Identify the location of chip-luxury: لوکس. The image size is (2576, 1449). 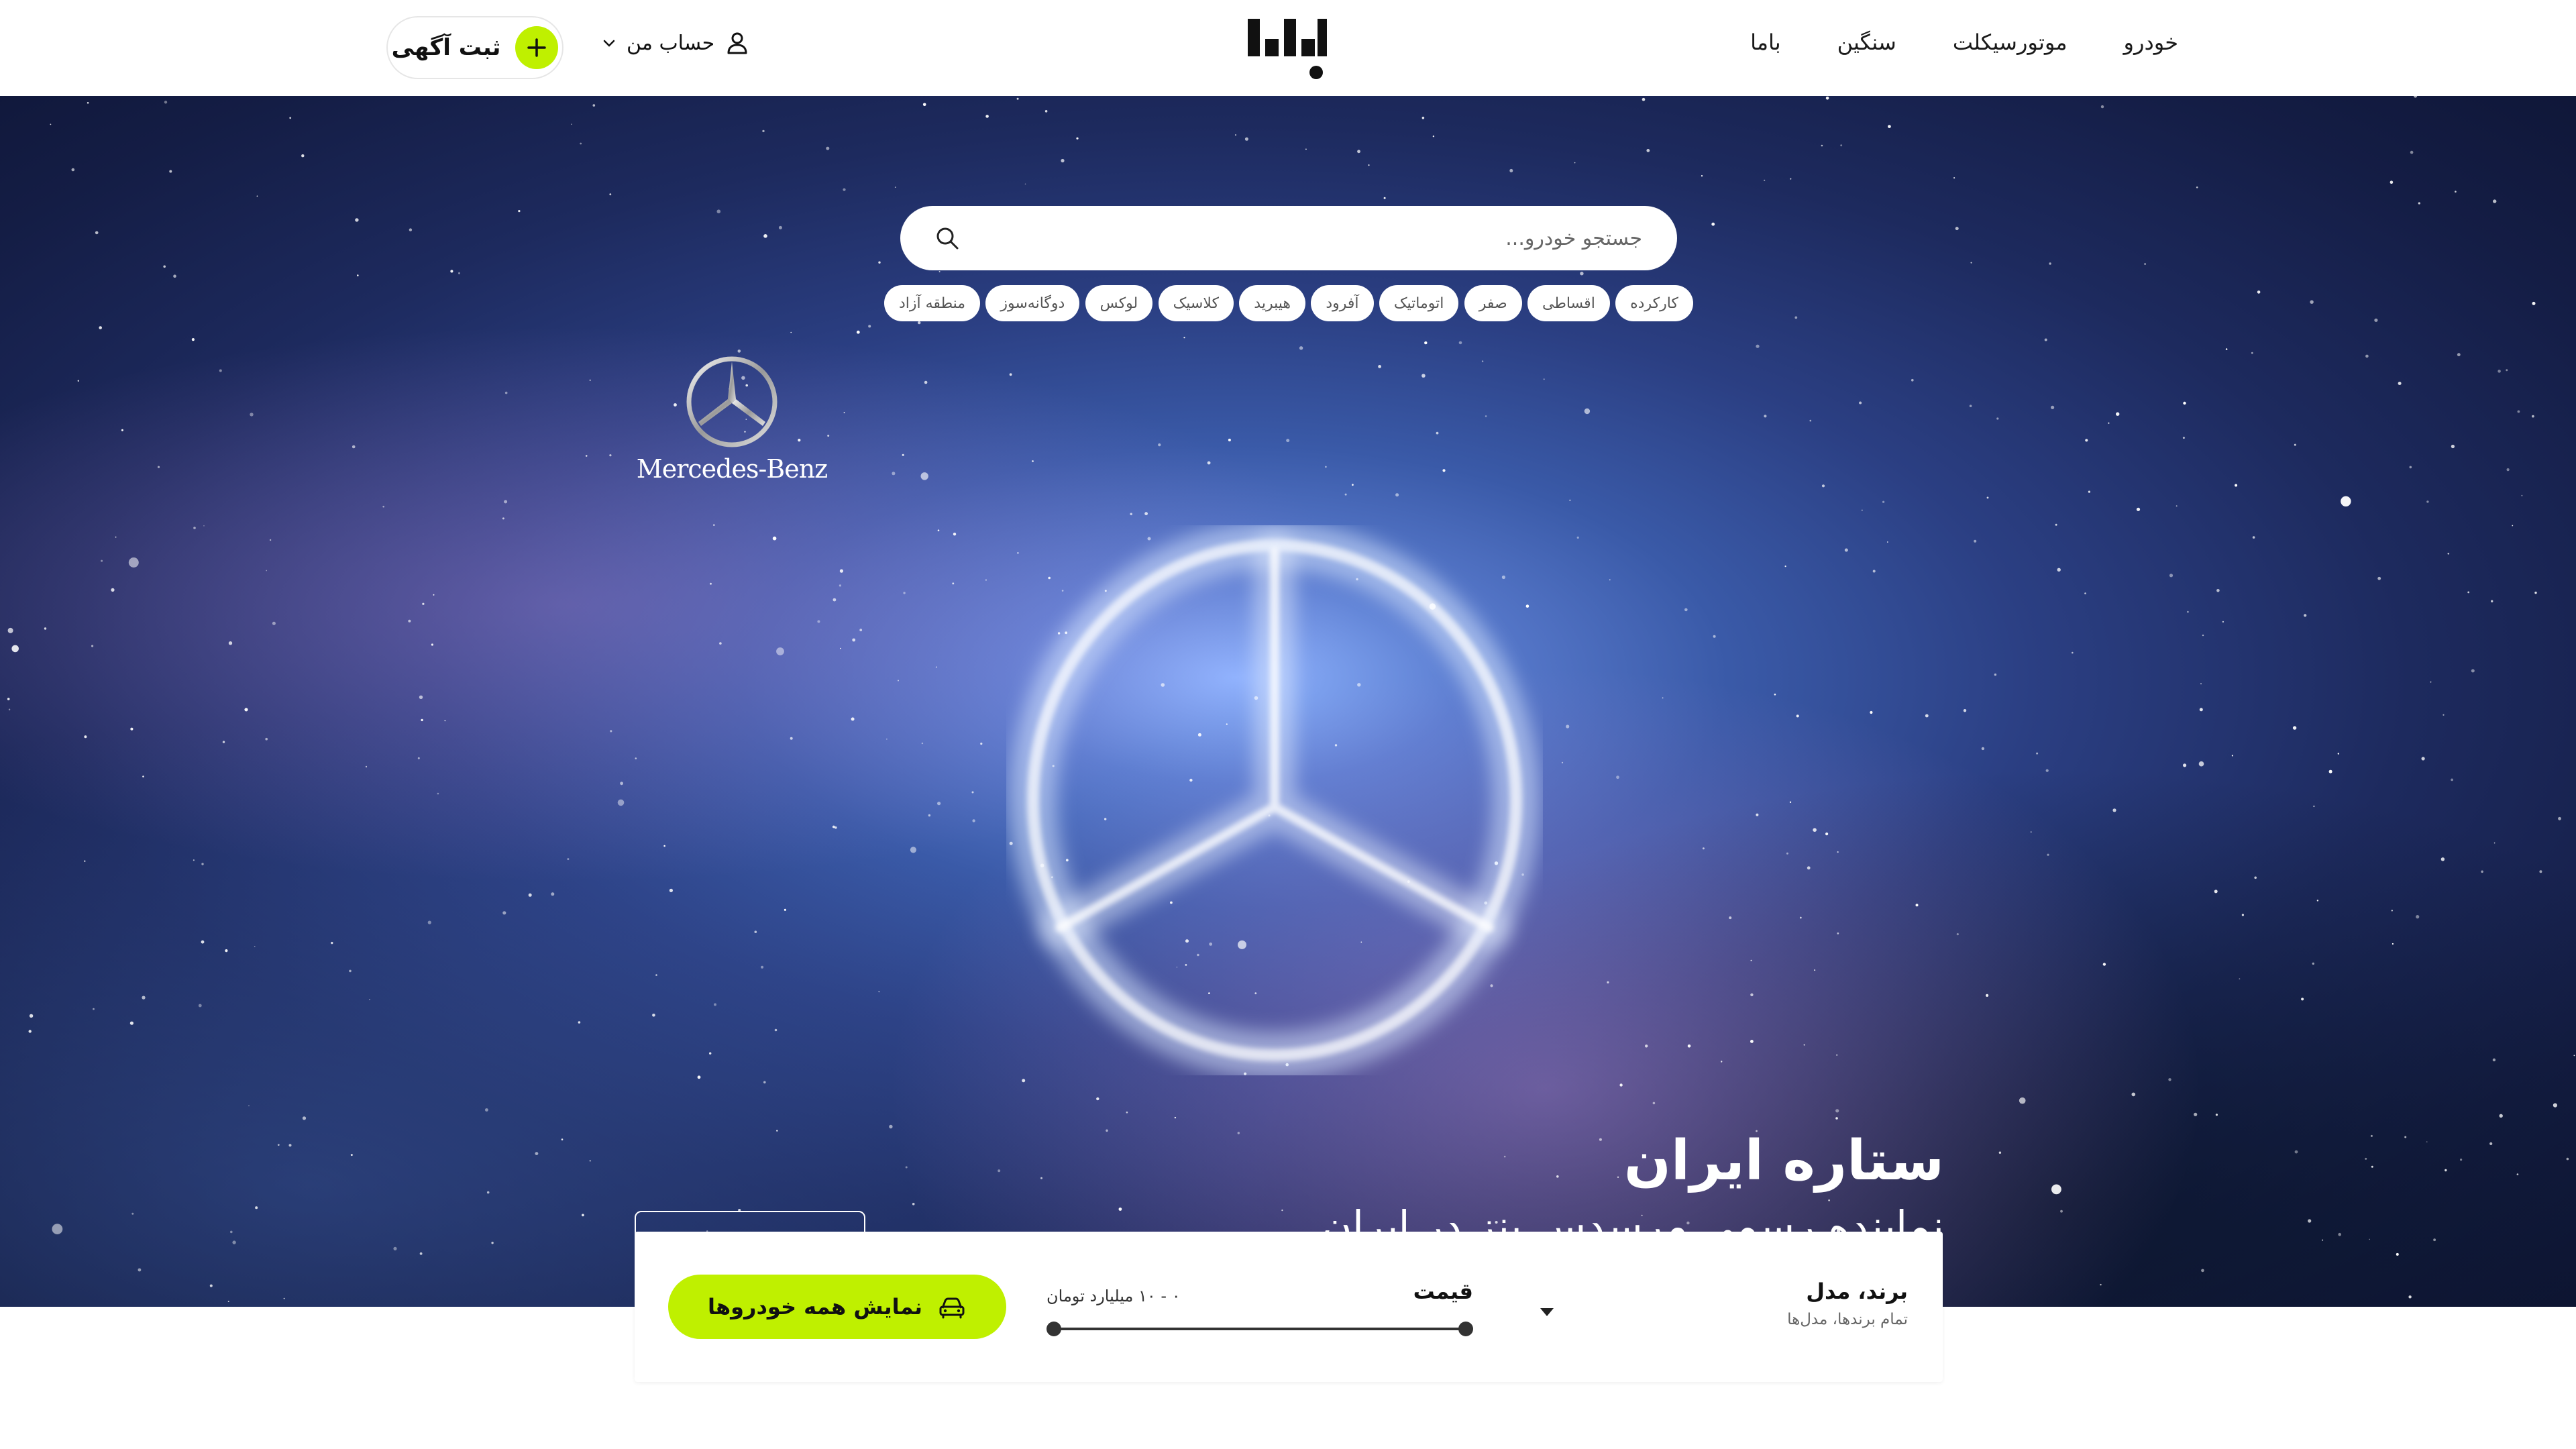
(1119, 303).